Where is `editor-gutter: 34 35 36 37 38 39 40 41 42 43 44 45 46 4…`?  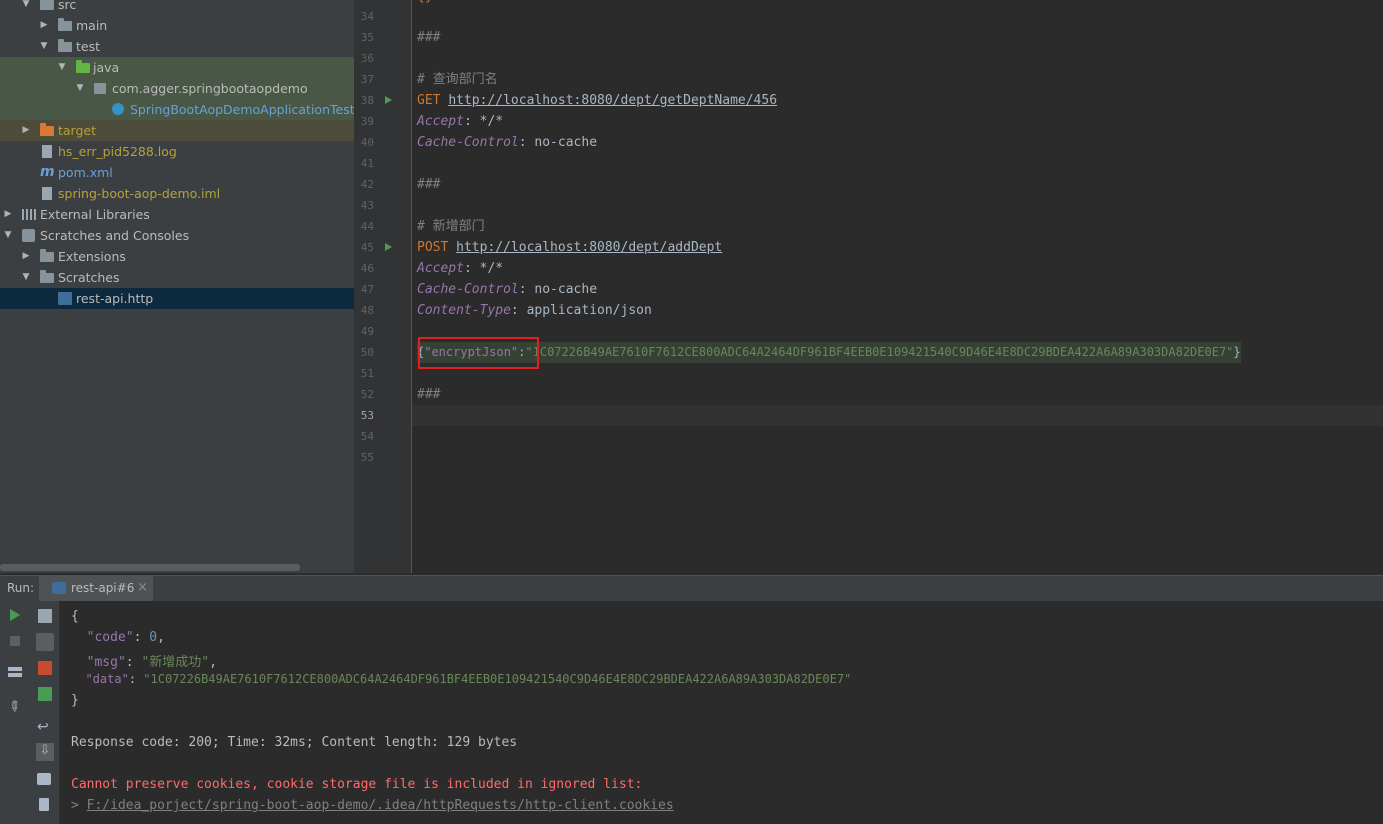 editor-gutter: 34 35 36 37 38 39 40 41 42 43 44 45 46 4… is located at coordinates (383, 286).